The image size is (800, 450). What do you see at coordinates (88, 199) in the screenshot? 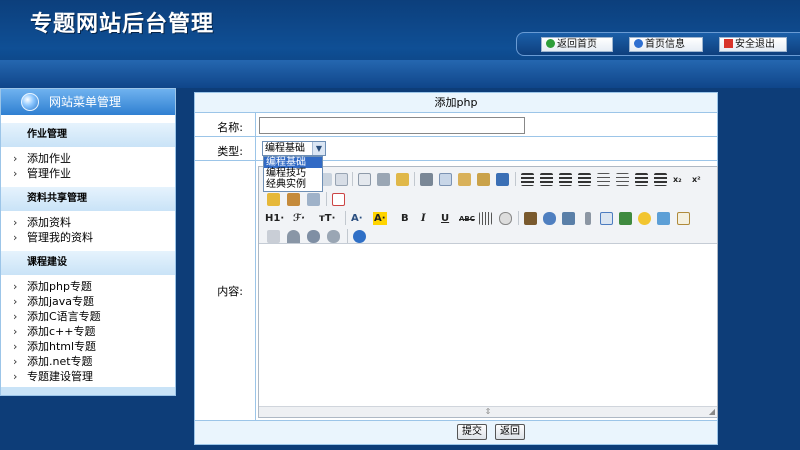
I see `section-resource-sharing: 资料共享管理` at bounding box center [88, 199].